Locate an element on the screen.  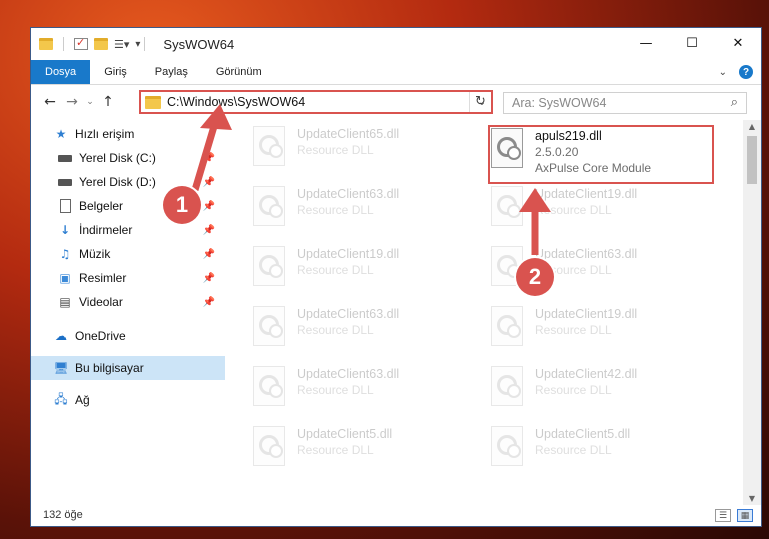
callout-1: 1 is located at coordinates (182, 205).